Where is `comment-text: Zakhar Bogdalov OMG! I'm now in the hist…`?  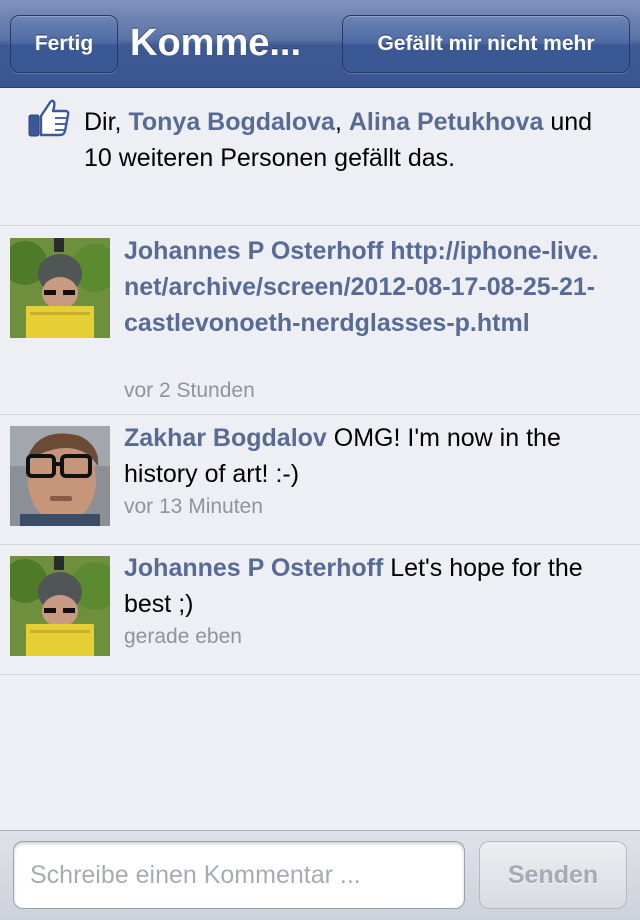
comment-text: Zakhar Bogdalov OMG! I'm now in the hist… is located at coordinates (364, 456).